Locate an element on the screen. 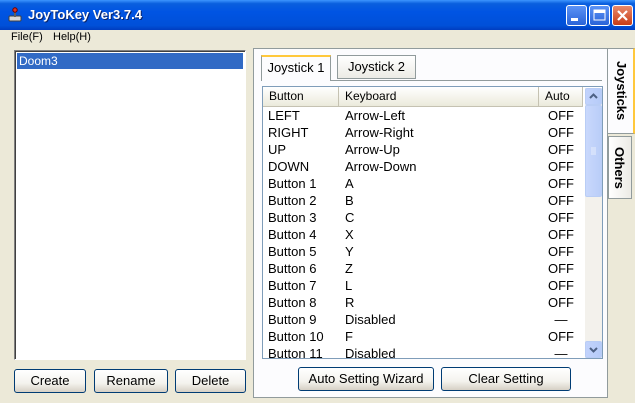 The height and width of the screenshot is (403, 635). cell-button: Button 4 is located at coordinates (292, 234).